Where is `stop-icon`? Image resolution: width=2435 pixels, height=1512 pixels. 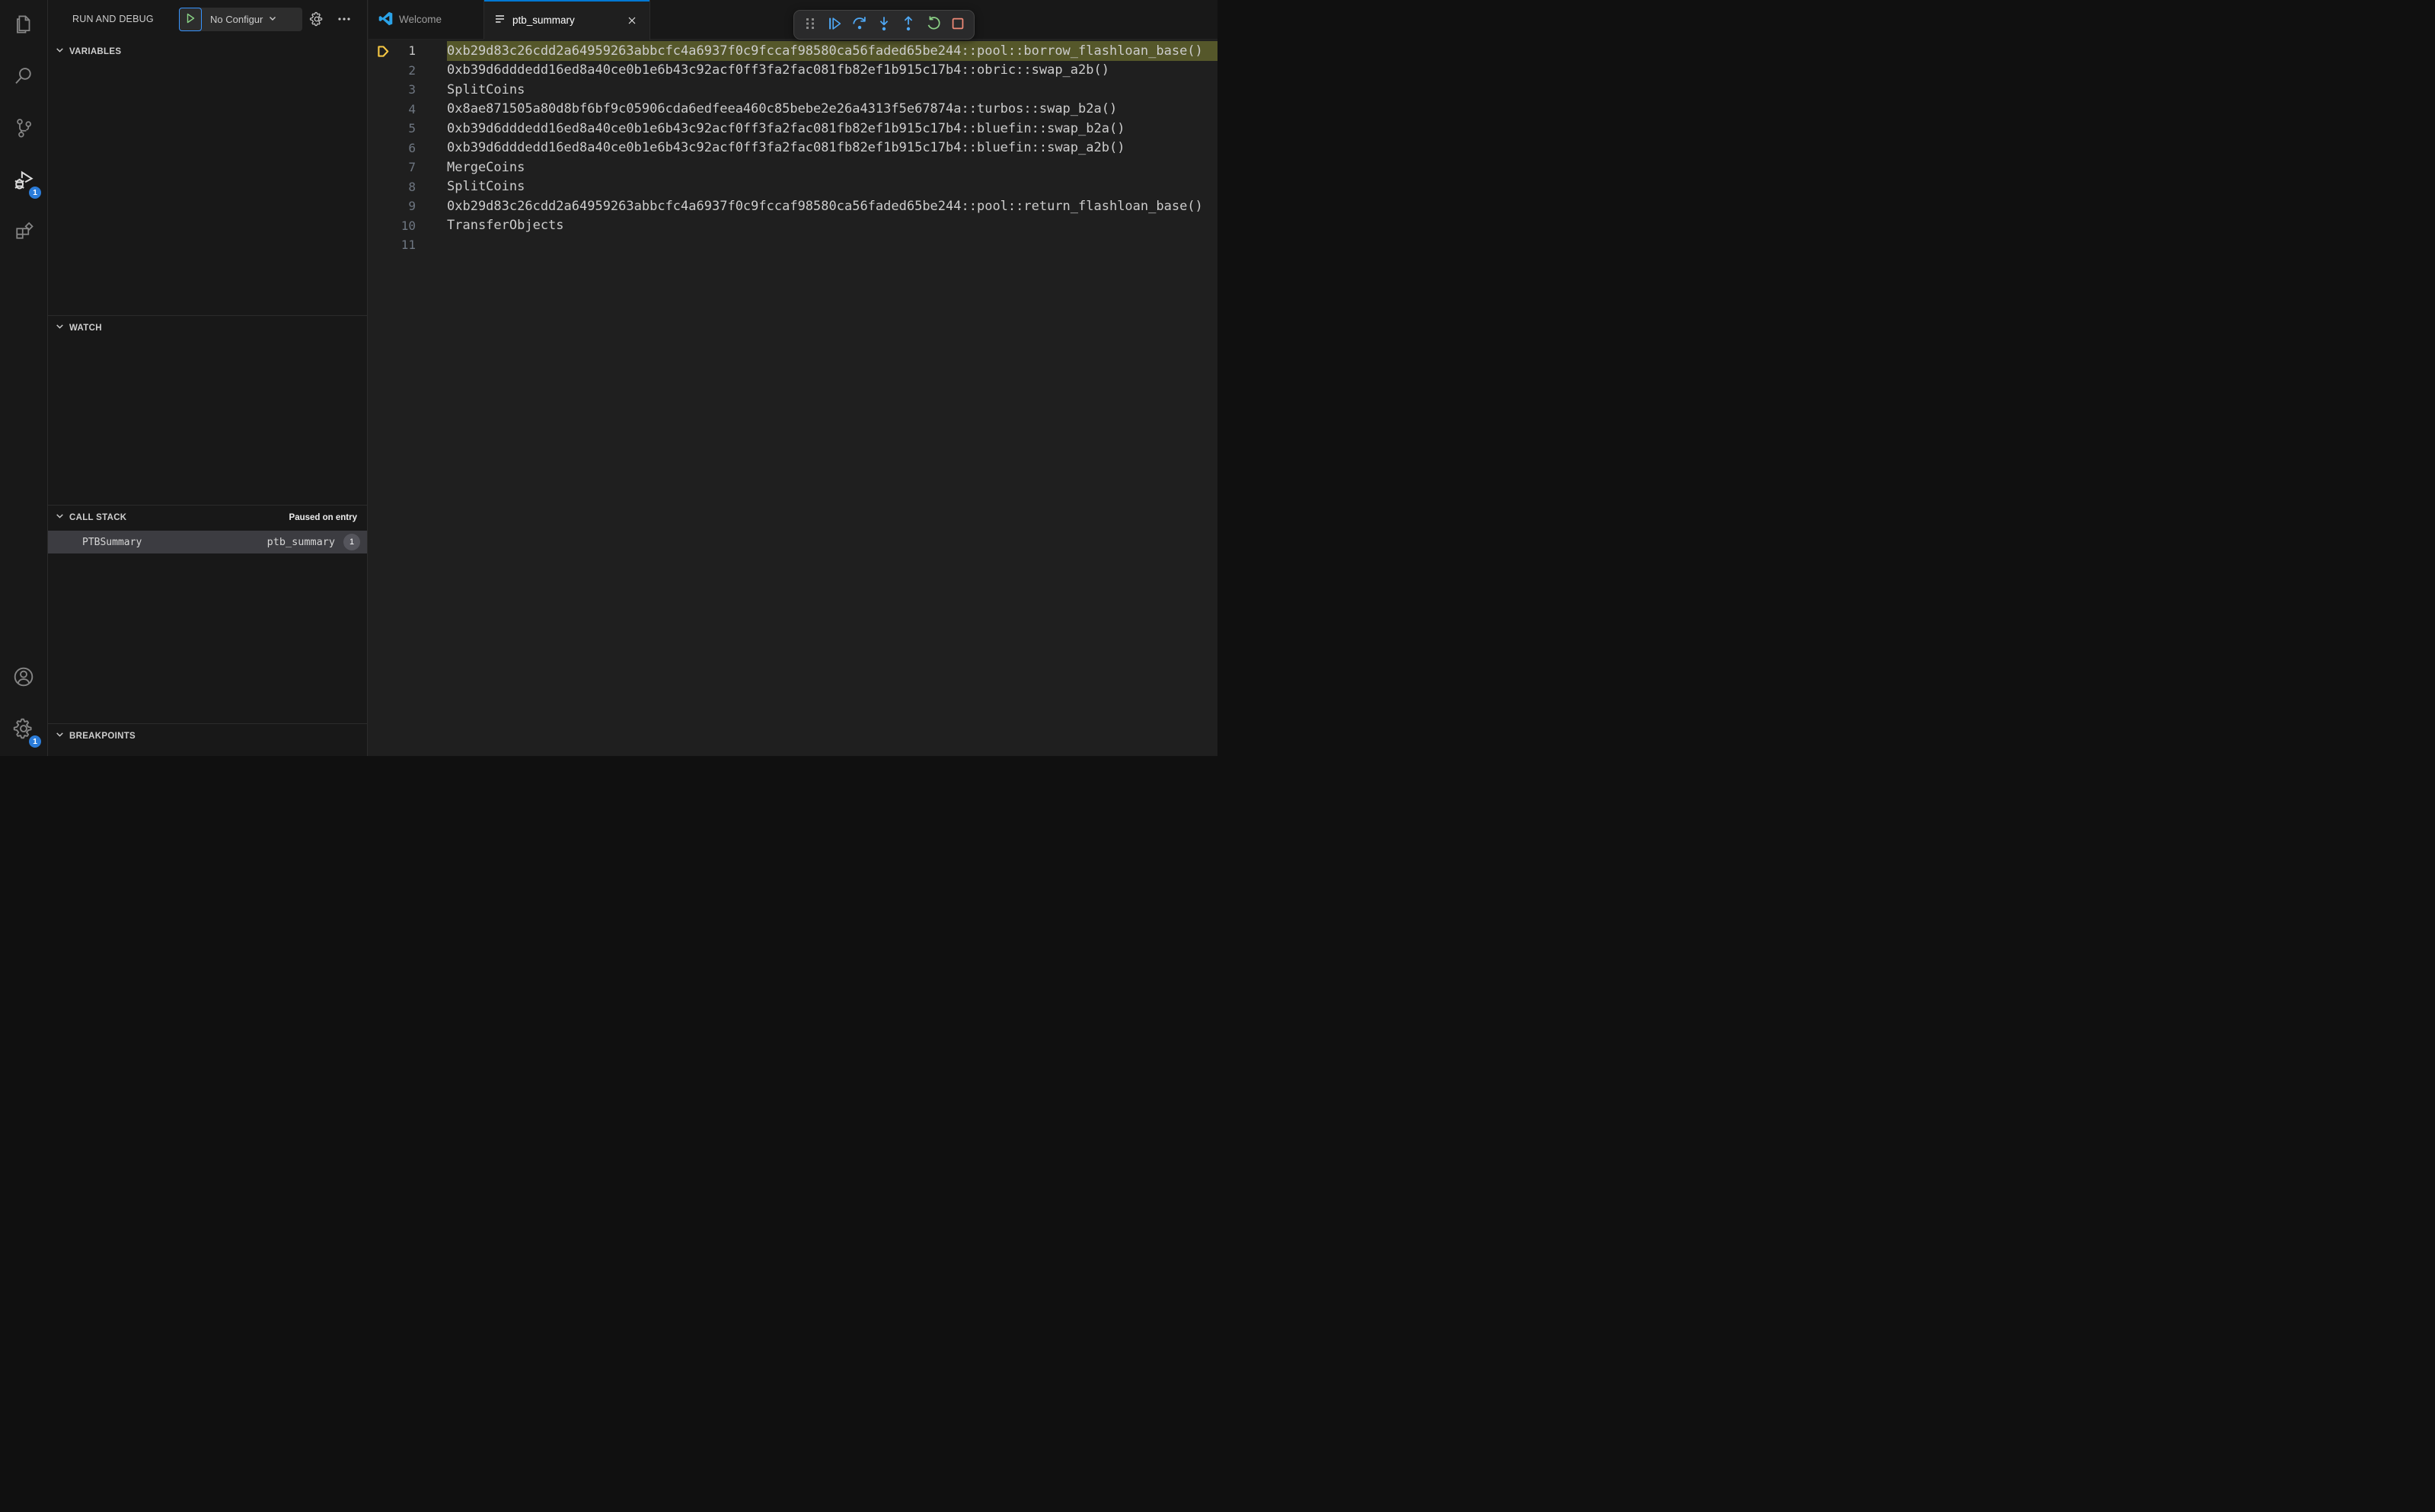
stop-icon is located at coordinates (957, 24).